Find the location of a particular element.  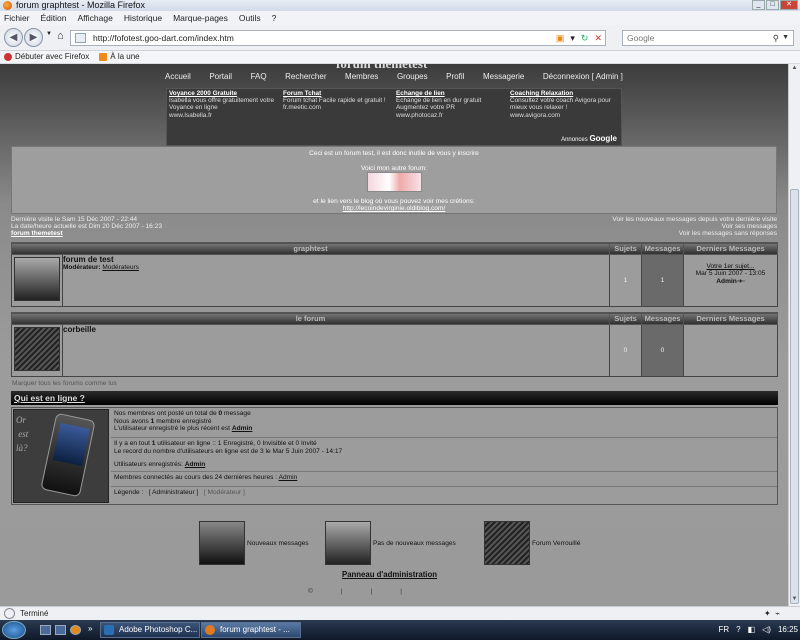

link-unanswered: Voir les messages sans réponses is located at coordinates (694, 233).